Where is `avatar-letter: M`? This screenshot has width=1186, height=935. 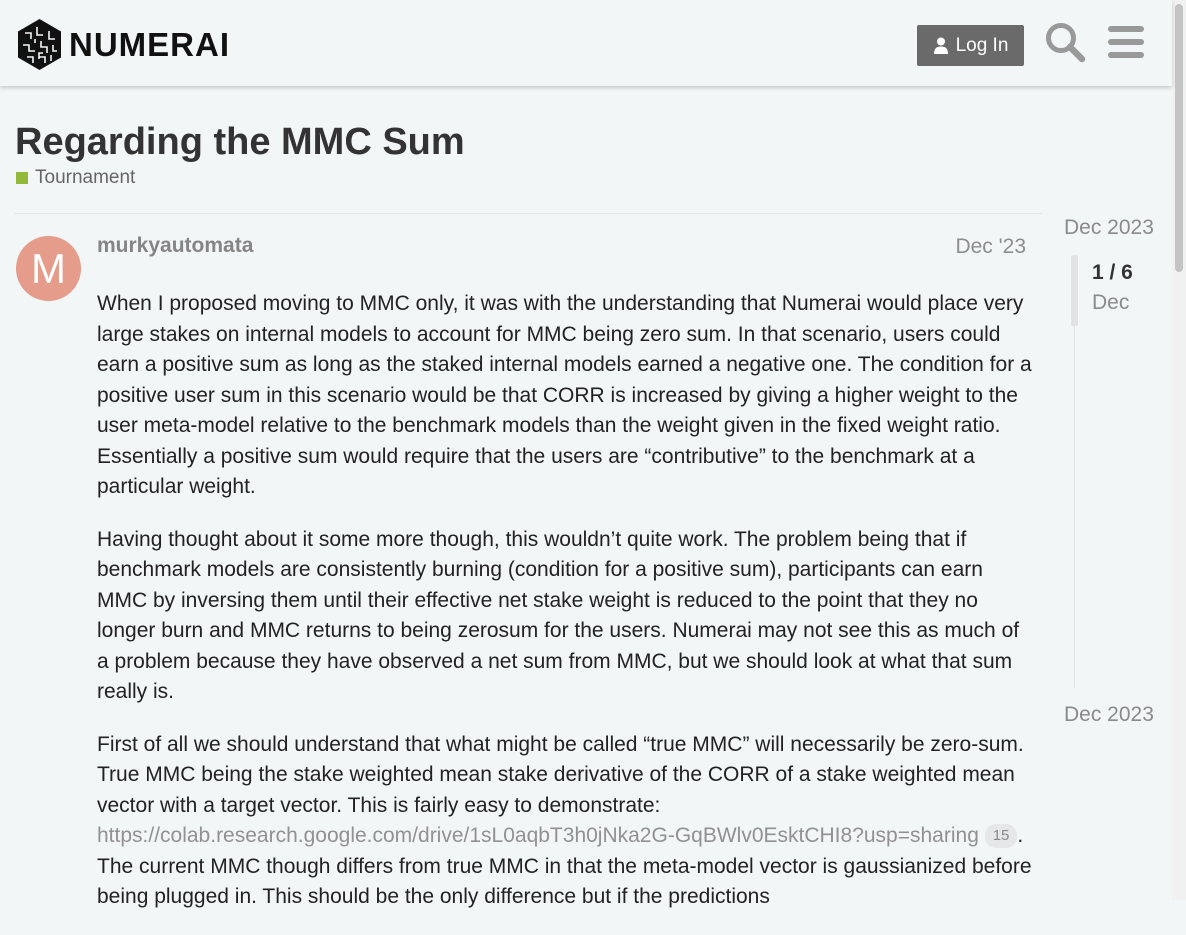
avatar-letter: M is located at coordinates (48, 268).